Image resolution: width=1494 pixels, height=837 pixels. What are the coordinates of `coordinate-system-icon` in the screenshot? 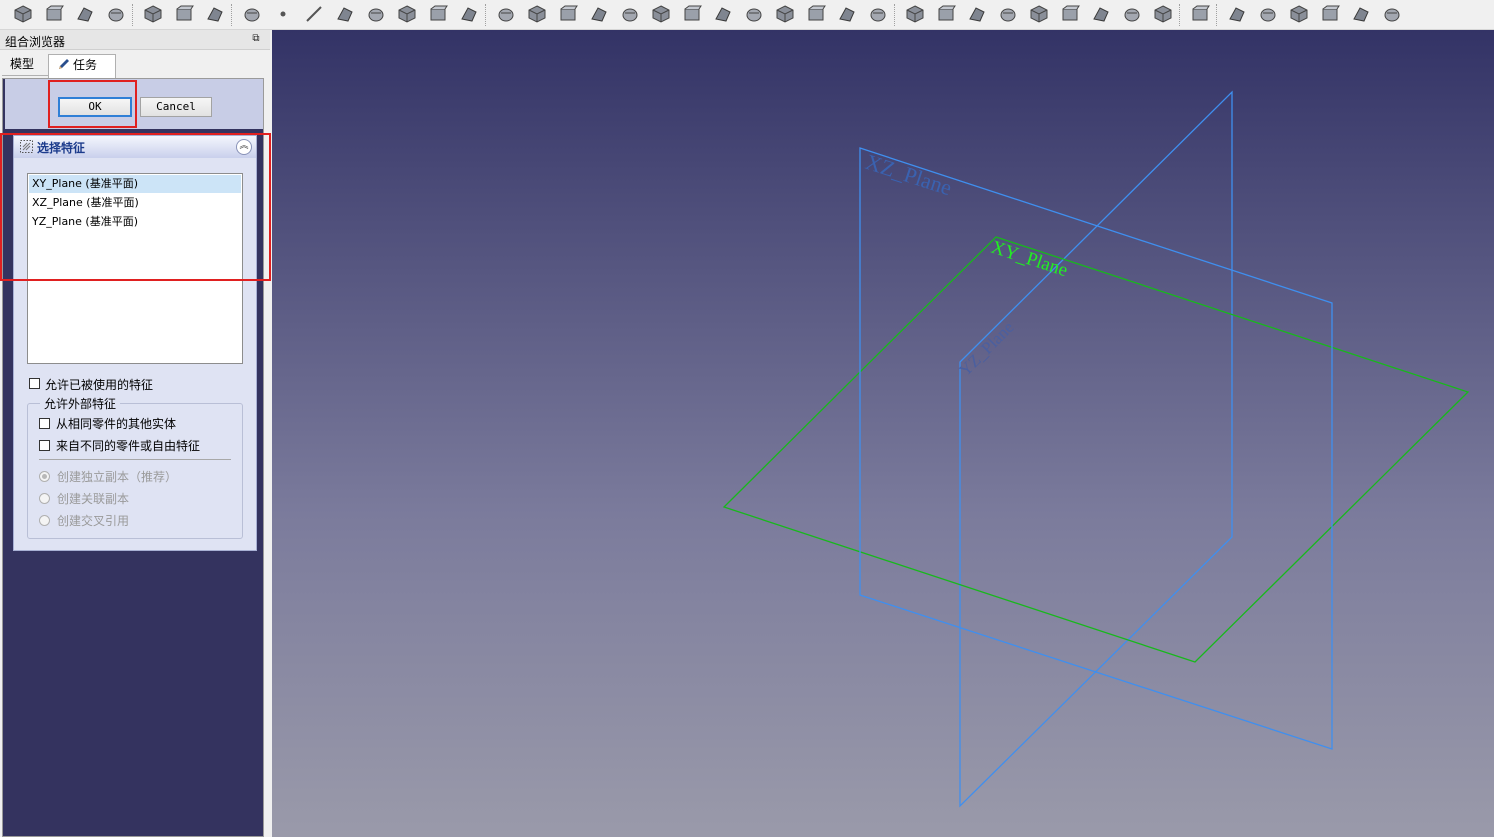 It's located at (376, 14).